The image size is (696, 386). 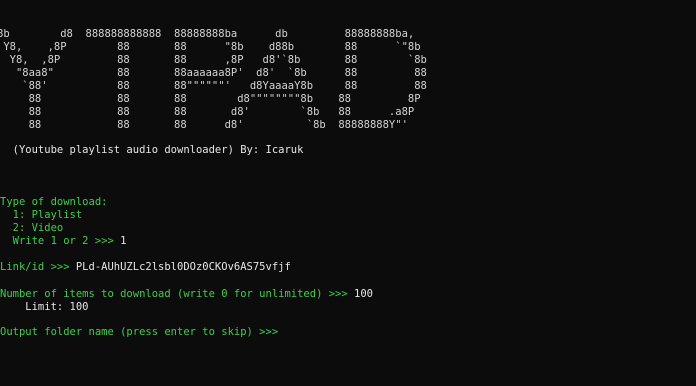 What do you see at coordinates (123, 241) in the screenshot?
I see `choice-input: 1` at bounding box center [123, 241].